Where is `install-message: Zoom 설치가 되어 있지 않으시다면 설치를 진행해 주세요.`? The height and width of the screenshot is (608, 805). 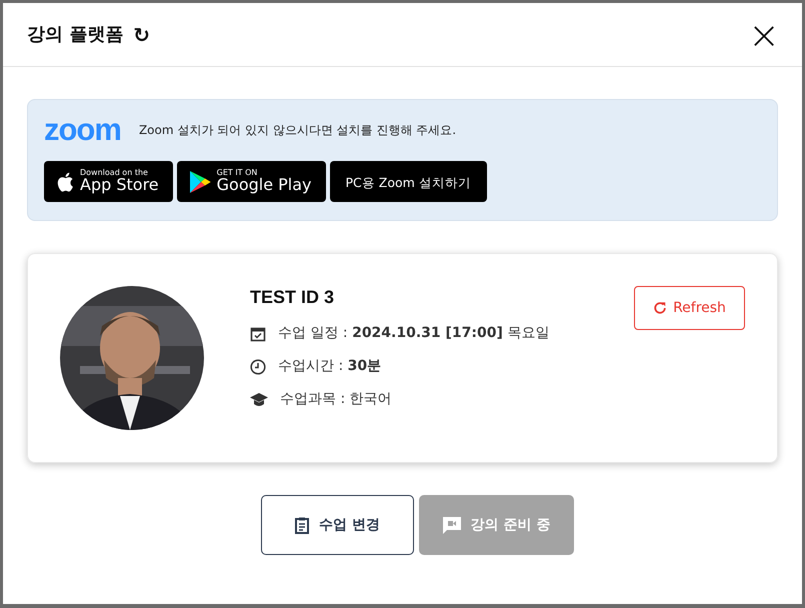 install-message: Zoom 설치가 되어 있지 않으시다면 설치를 진행해 주세요. is located at coordinates (297, 130).